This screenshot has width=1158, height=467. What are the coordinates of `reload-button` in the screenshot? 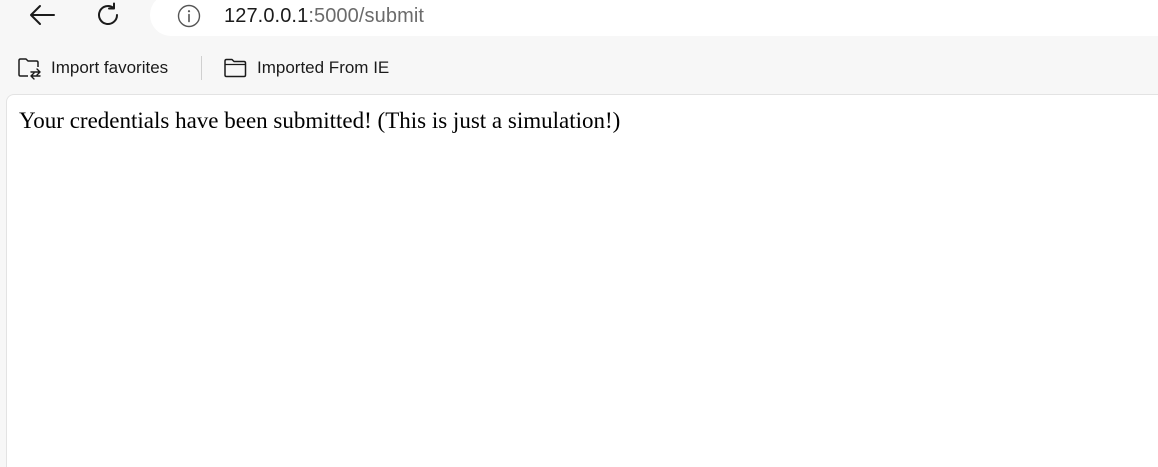 It's located at (108, 15).